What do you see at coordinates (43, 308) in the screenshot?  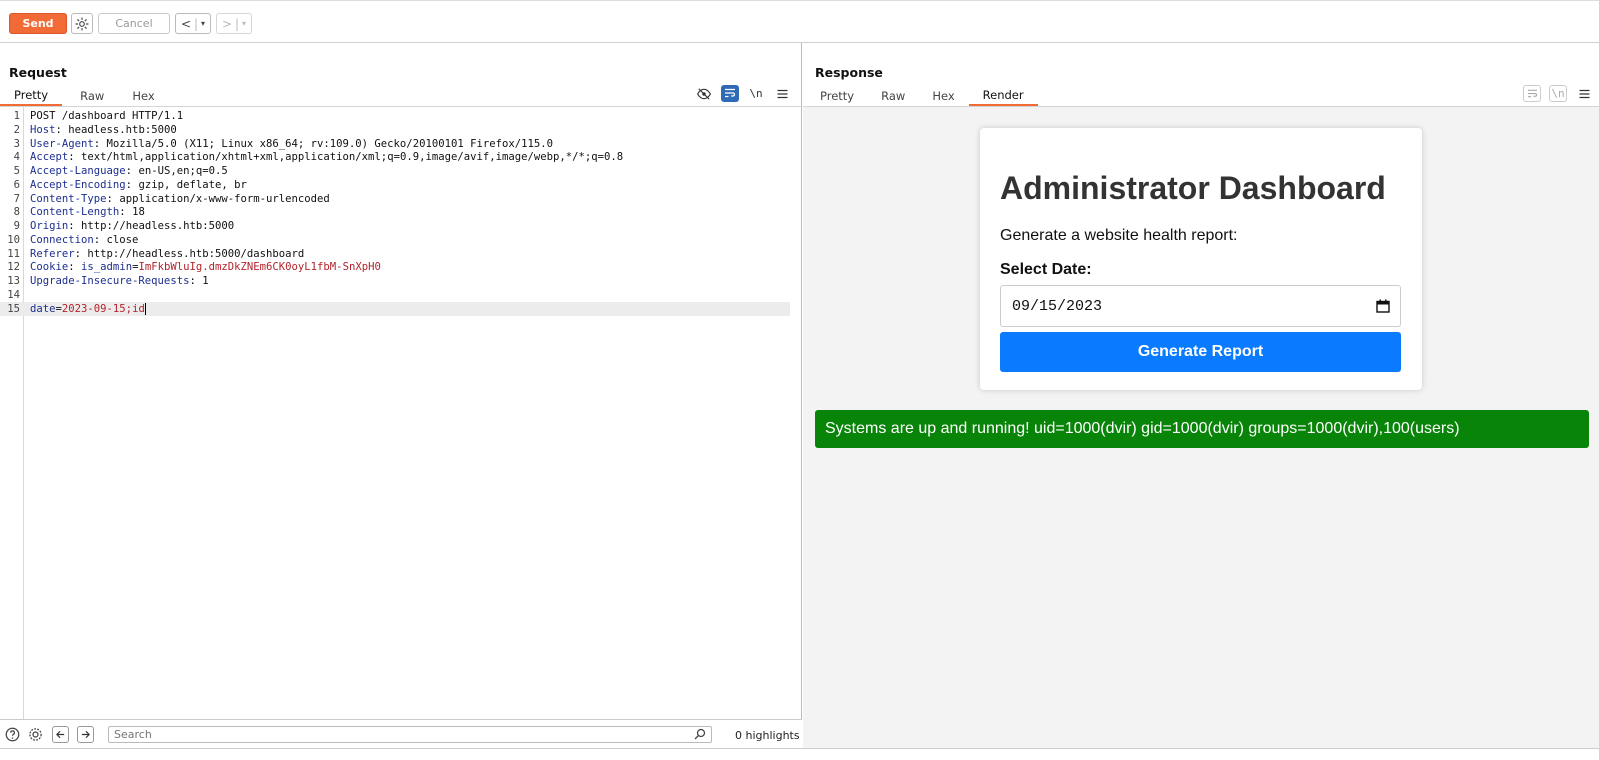 I see `header-name: date` at bounding box center [43, 308].